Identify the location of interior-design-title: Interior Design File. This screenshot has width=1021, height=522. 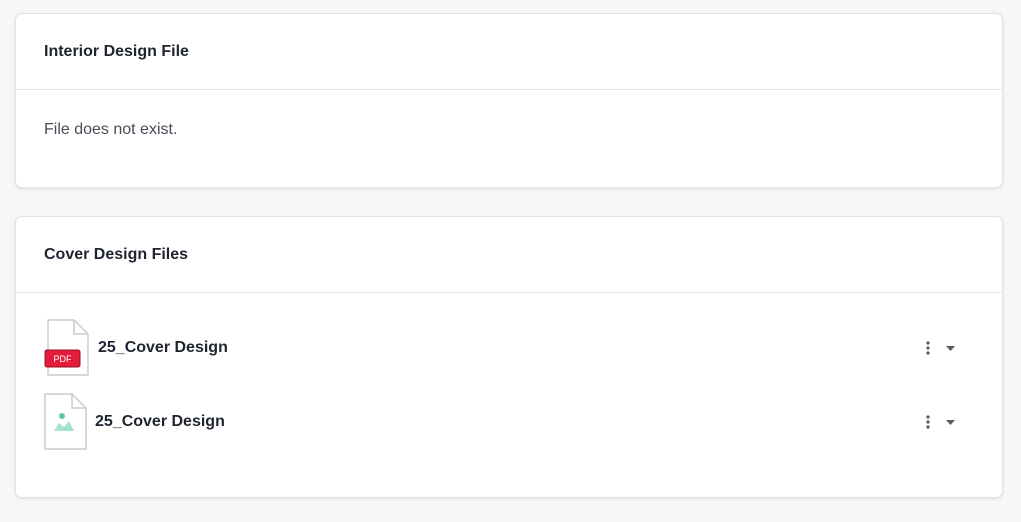
(116, 51).